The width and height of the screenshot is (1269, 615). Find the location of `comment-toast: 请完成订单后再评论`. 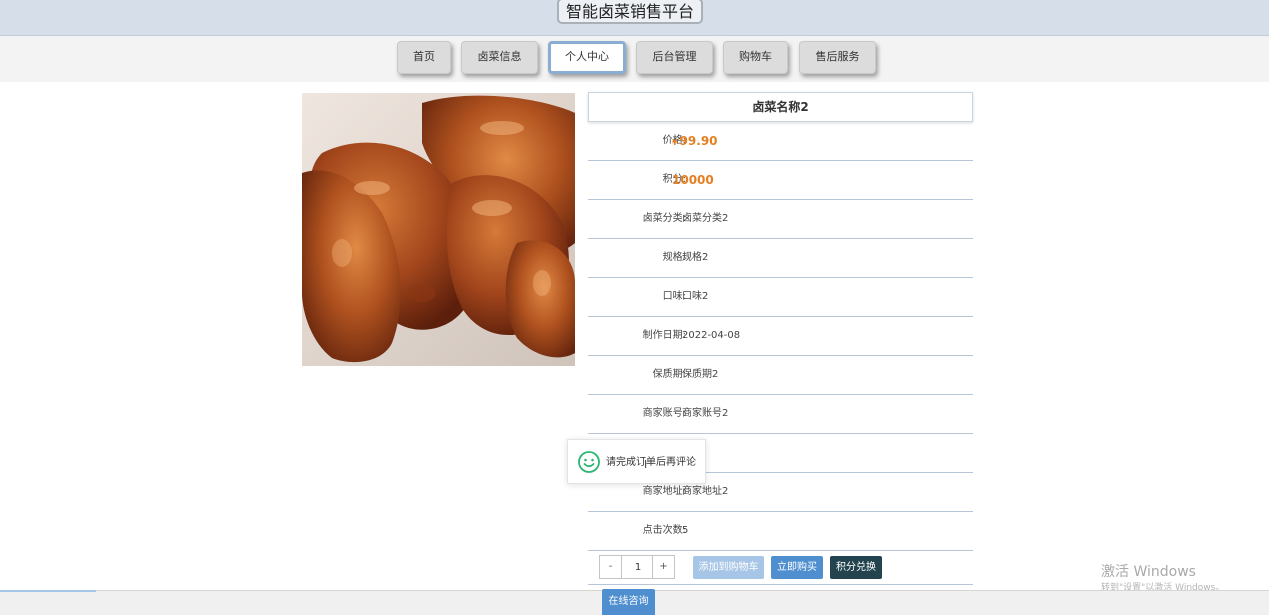

comment-toast: 请完成订单后再评论 is located at coordinates (636, 461).